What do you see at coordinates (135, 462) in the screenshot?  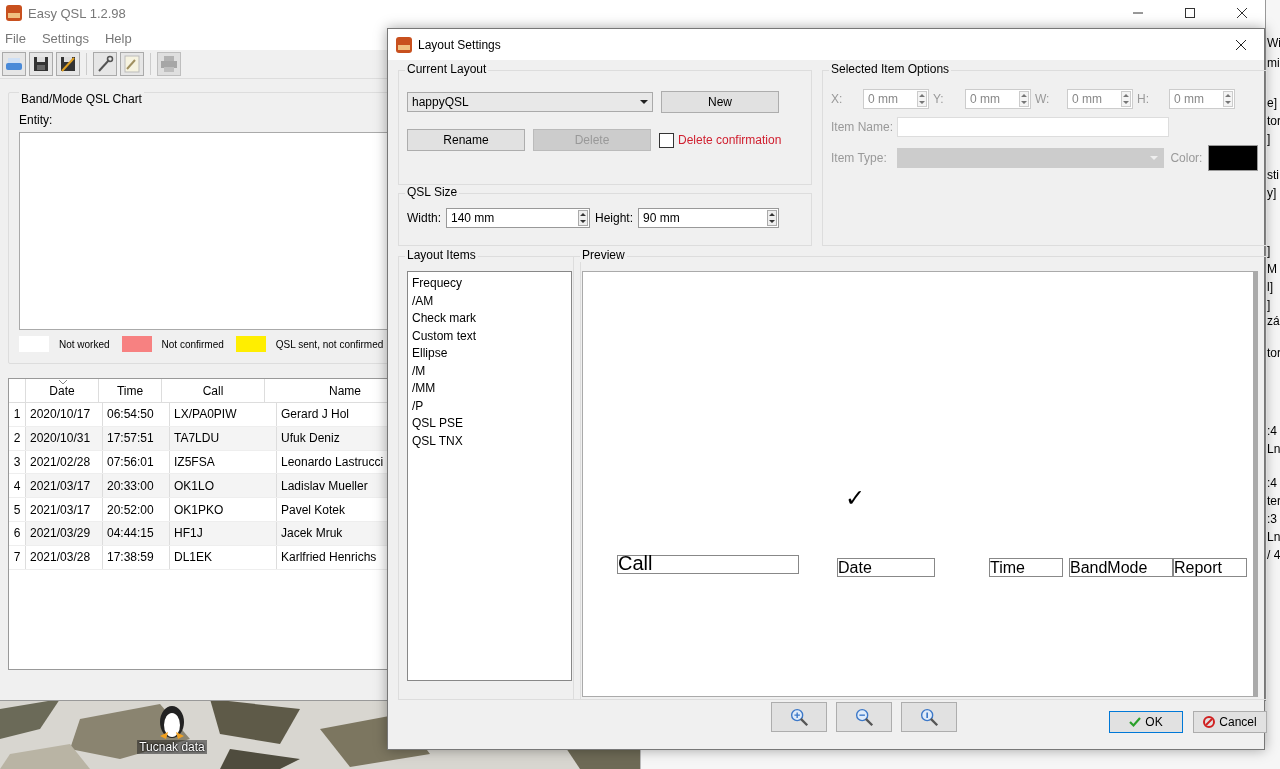 I see `table-cell: 07:56:01` at bounding box center [135, 462].